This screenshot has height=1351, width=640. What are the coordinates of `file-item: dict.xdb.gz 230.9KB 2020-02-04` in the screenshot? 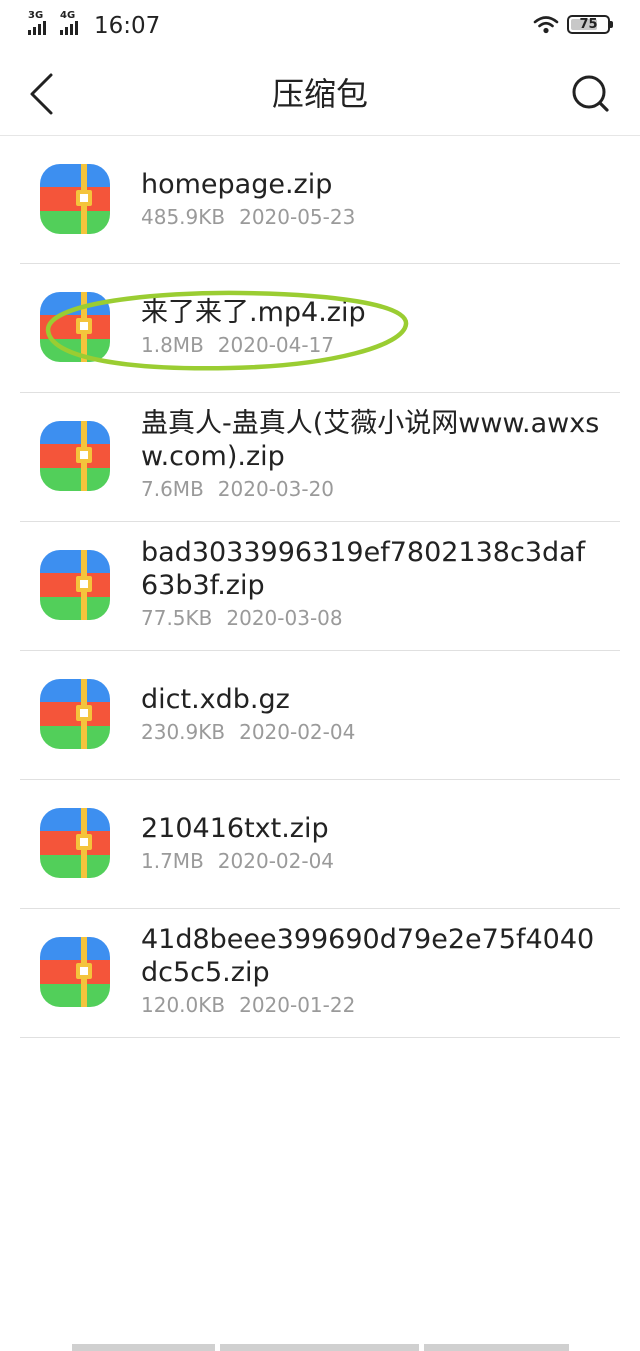 It's located at (320, 715).